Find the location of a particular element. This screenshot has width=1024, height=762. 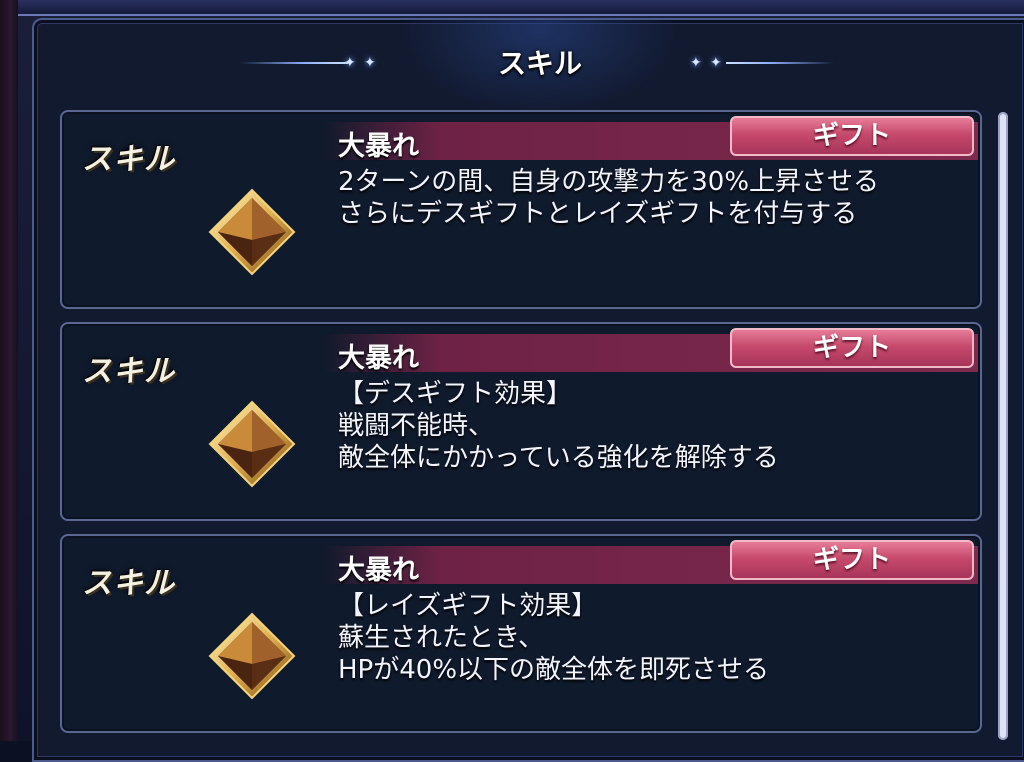

description-line: 蘇生されたとき、 is located at coordinates (441, 638).